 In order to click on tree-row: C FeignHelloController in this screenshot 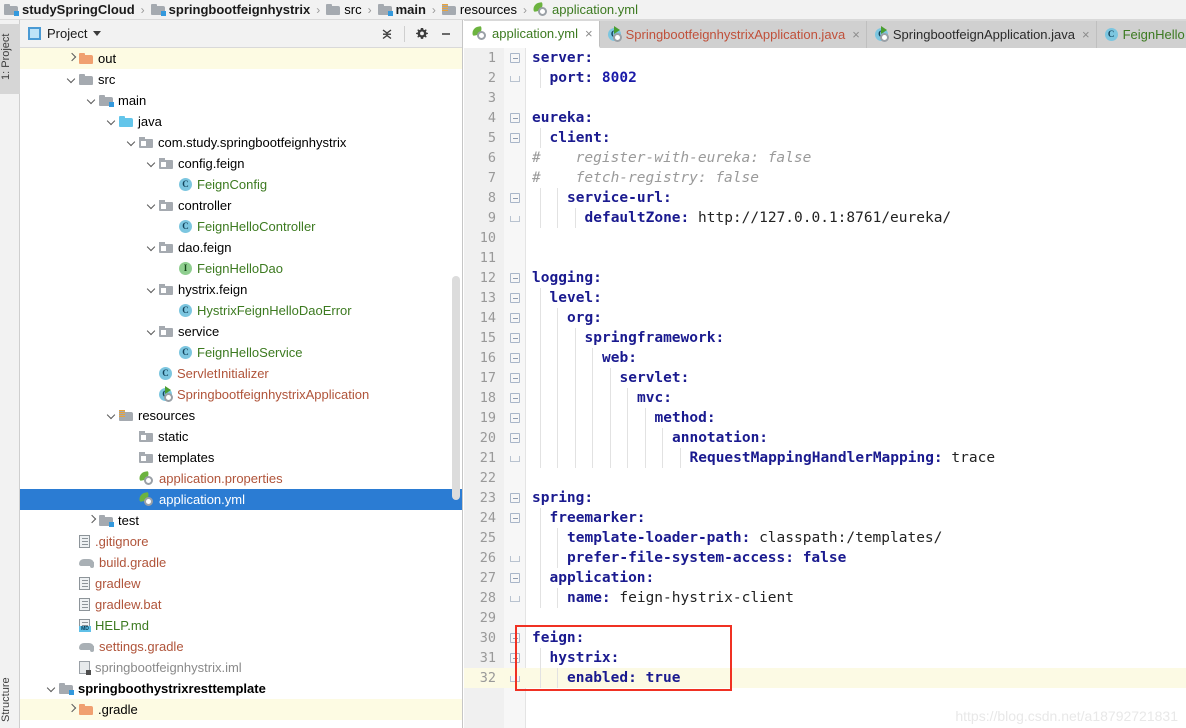, I will do `click(241, 226)`.